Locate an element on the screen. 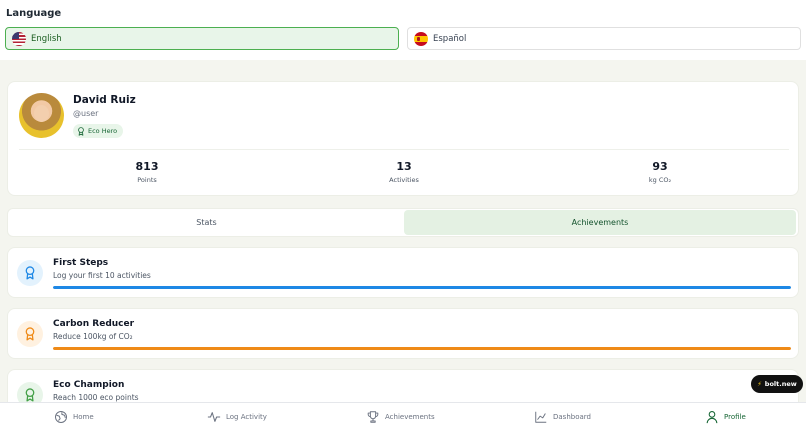 This screenshot has height=431, width=806. achievement-card: First Steps Log your first 10 activities is located at coordinates (403, 272).